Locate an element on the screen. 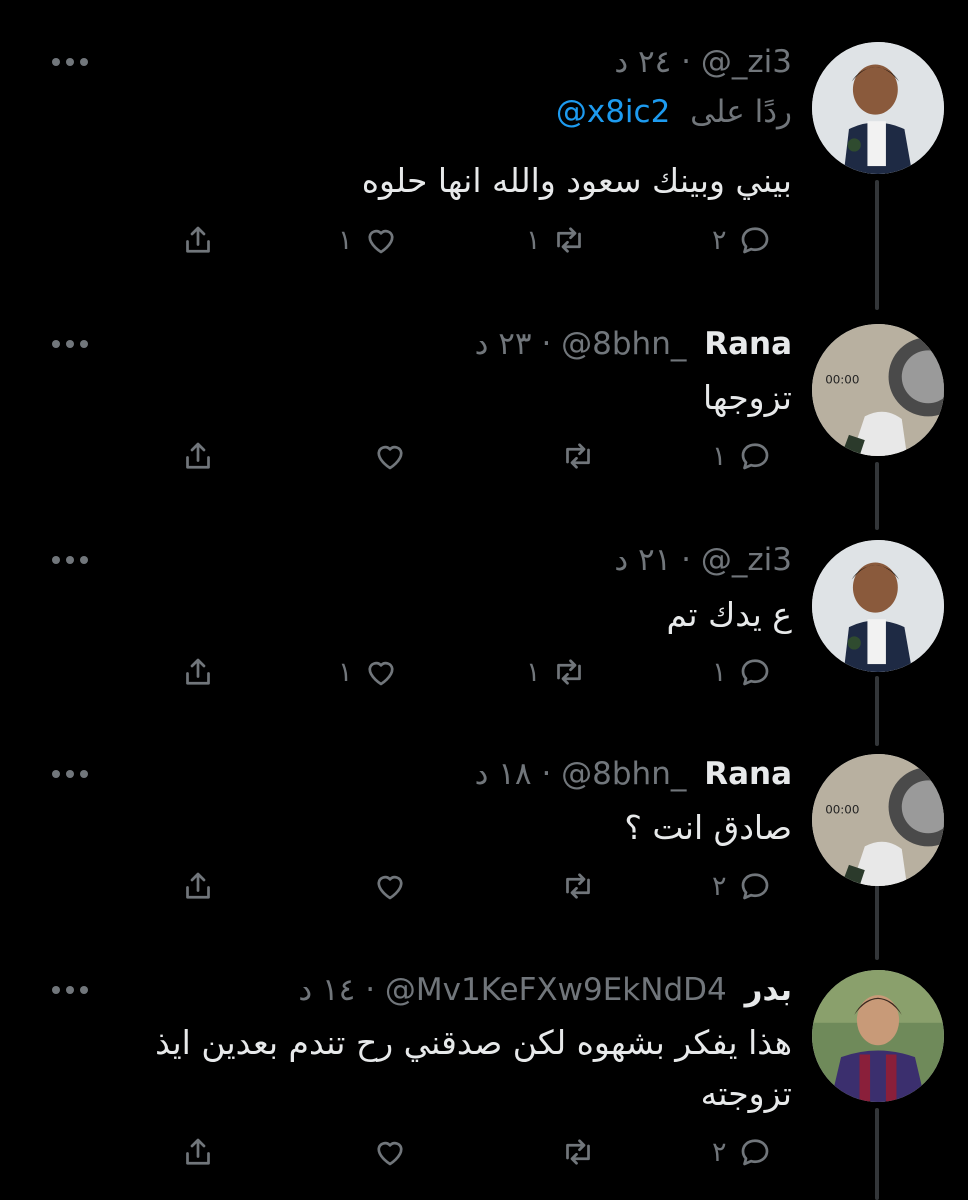  reply-mention-link: @x8ic2 is located at coordinates (613, 112).